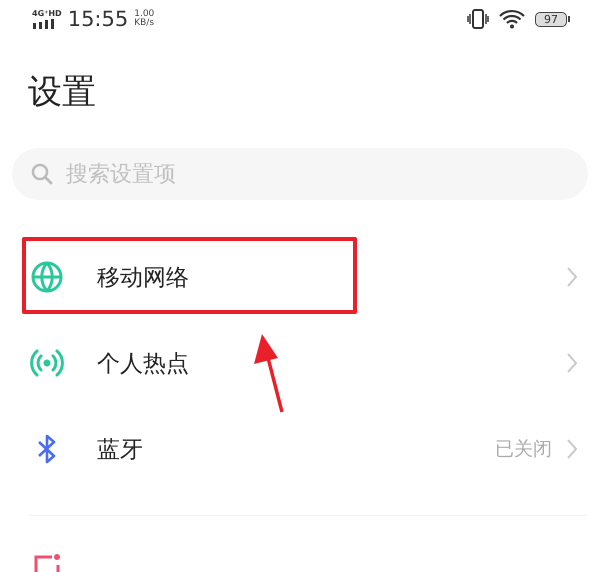 Image resolution: width=600 pixels, height=572 pixels. What do you see at coordinates (120, 450) in the screenshot?
I see `item-label: 蓝牙` at bounding box center [120, 450].